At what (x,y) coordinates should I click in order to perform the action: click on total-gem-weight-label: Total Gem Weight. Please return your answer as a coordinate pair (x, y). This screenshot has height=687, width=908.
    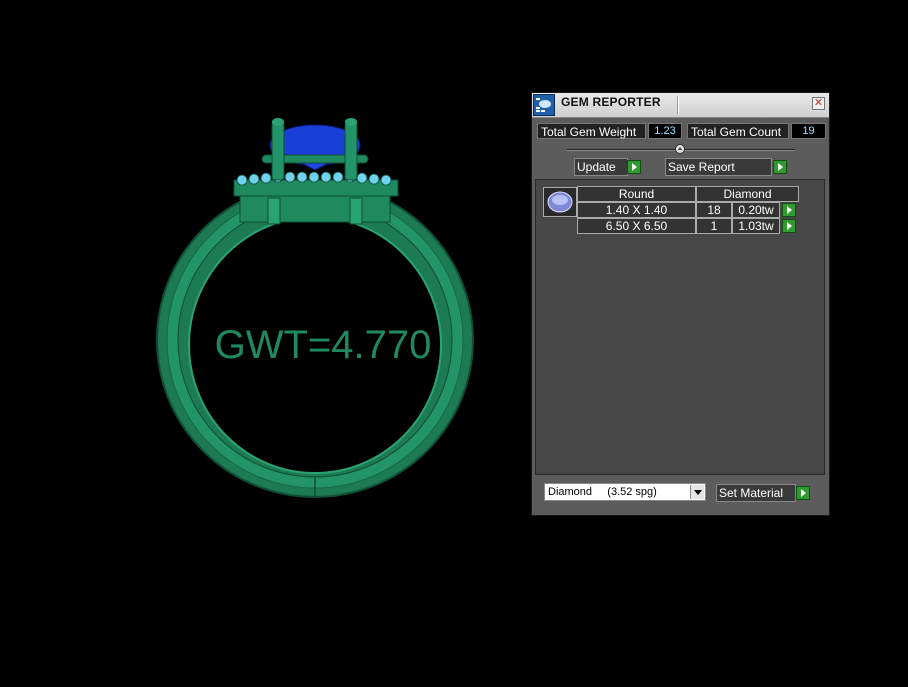
    Looking at the image, I should click on (591, 131).